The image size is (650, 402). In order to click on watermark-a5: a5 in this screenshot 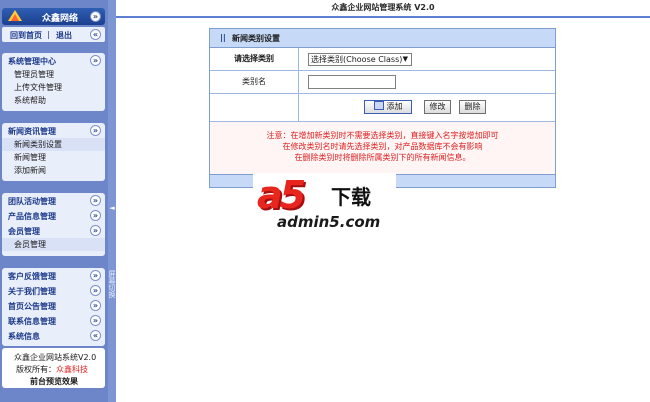, I will do `click(281, 195)`.